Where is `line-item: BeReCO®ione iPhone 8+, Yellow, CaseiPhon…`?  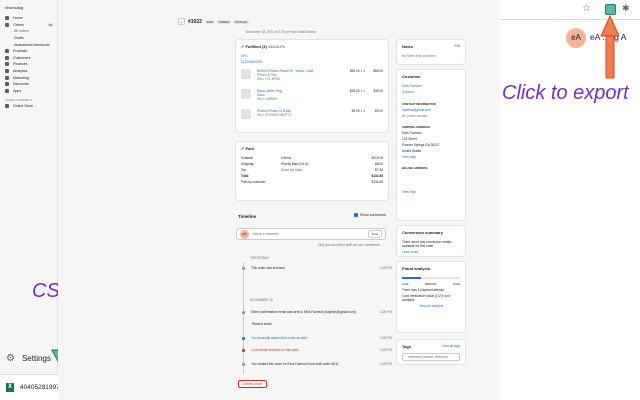 line-item: BeReCO®ione iPhone 8+, Yellow, CaseiPhon… is located at coordinates (312, 75).